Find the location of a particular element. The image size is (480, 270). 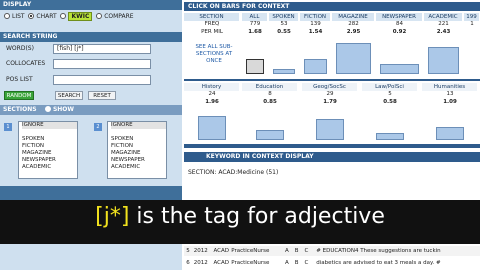

permil-value: 1.54 is located at coordinates (315, 32).